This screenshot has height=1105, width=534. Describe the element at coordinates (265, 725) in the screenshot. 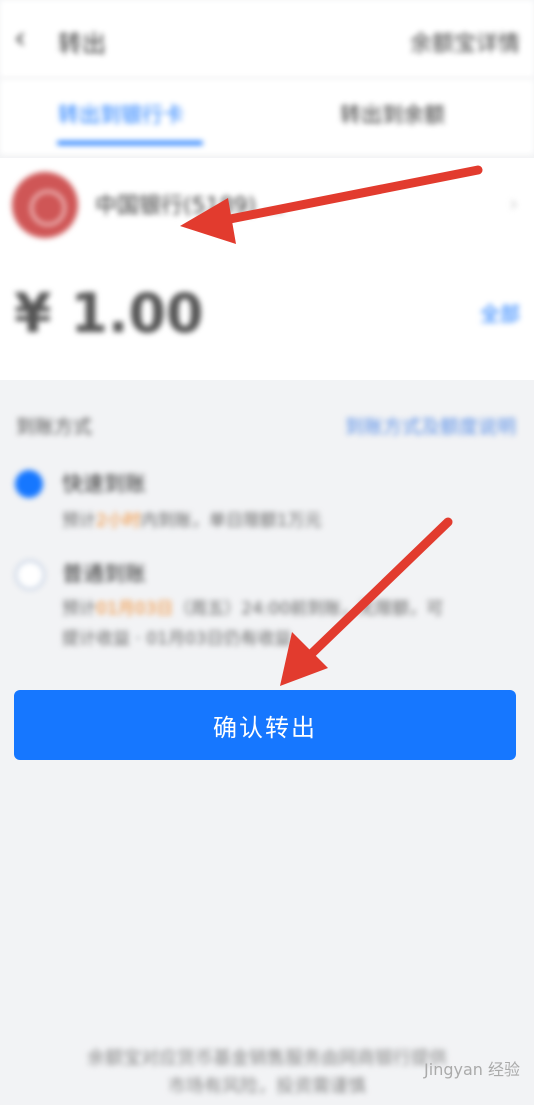

I see `confirm-transfer-button: 确认转出` at that location.